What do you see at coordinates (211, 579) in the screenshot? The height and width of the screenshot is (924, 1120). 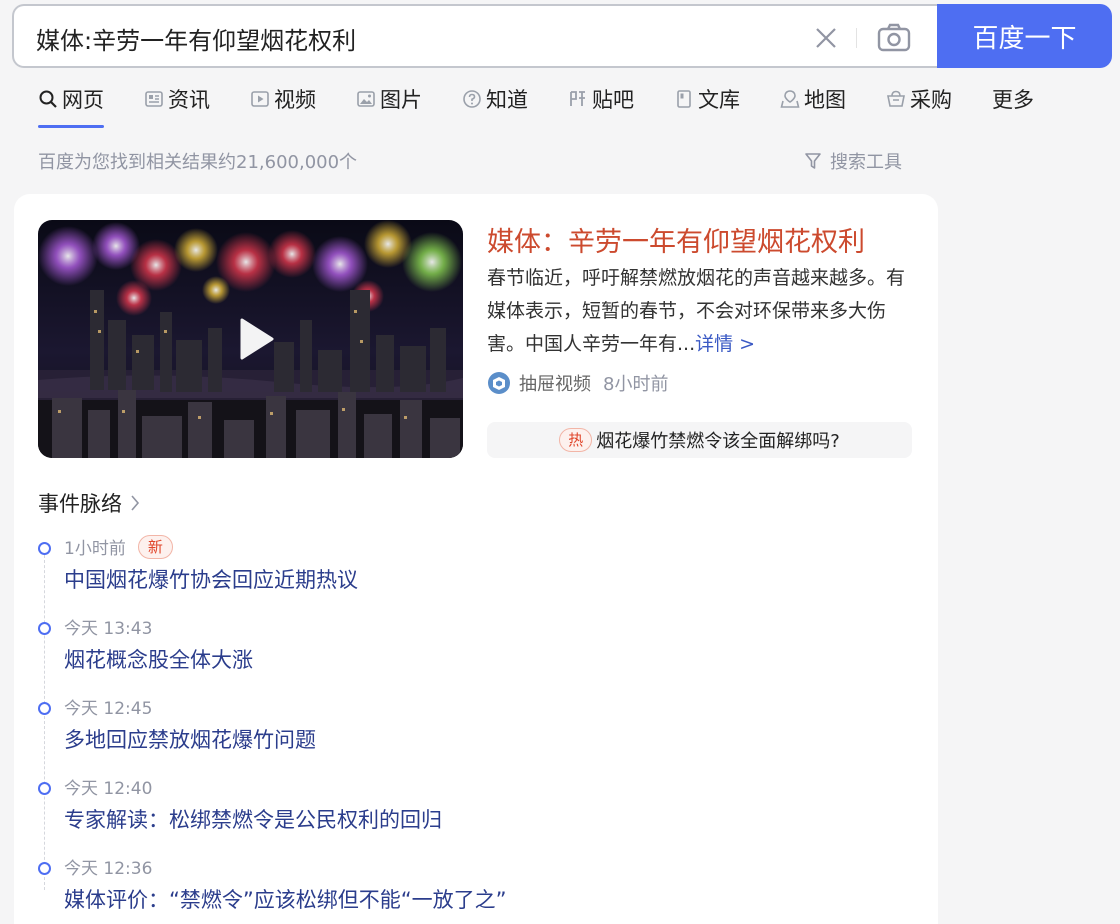 I see `timeline-link: 中国烟花爆竹协会回应近期热议` at bounding box center [211, 579].